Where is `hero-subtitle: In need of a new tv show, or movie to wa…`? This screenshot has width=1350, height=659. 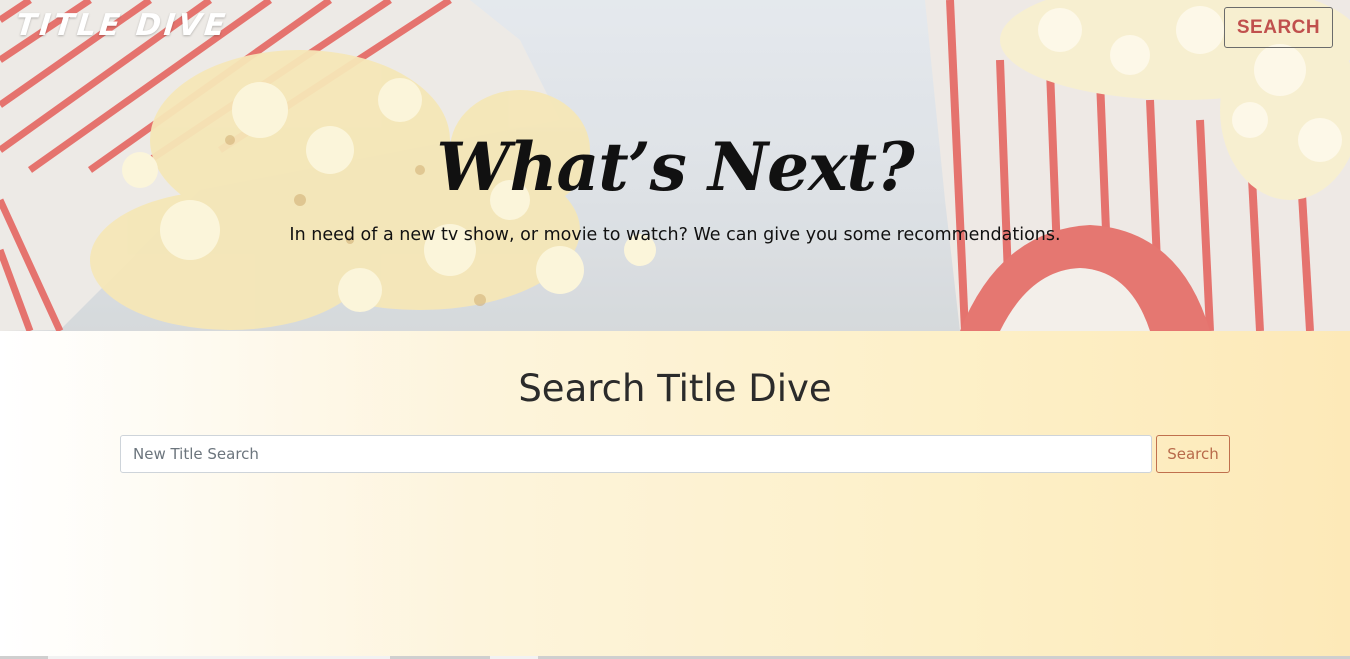
hero-subtitle: In need of a new tv show, or movie to wa… is located at coordinates (675, 235).